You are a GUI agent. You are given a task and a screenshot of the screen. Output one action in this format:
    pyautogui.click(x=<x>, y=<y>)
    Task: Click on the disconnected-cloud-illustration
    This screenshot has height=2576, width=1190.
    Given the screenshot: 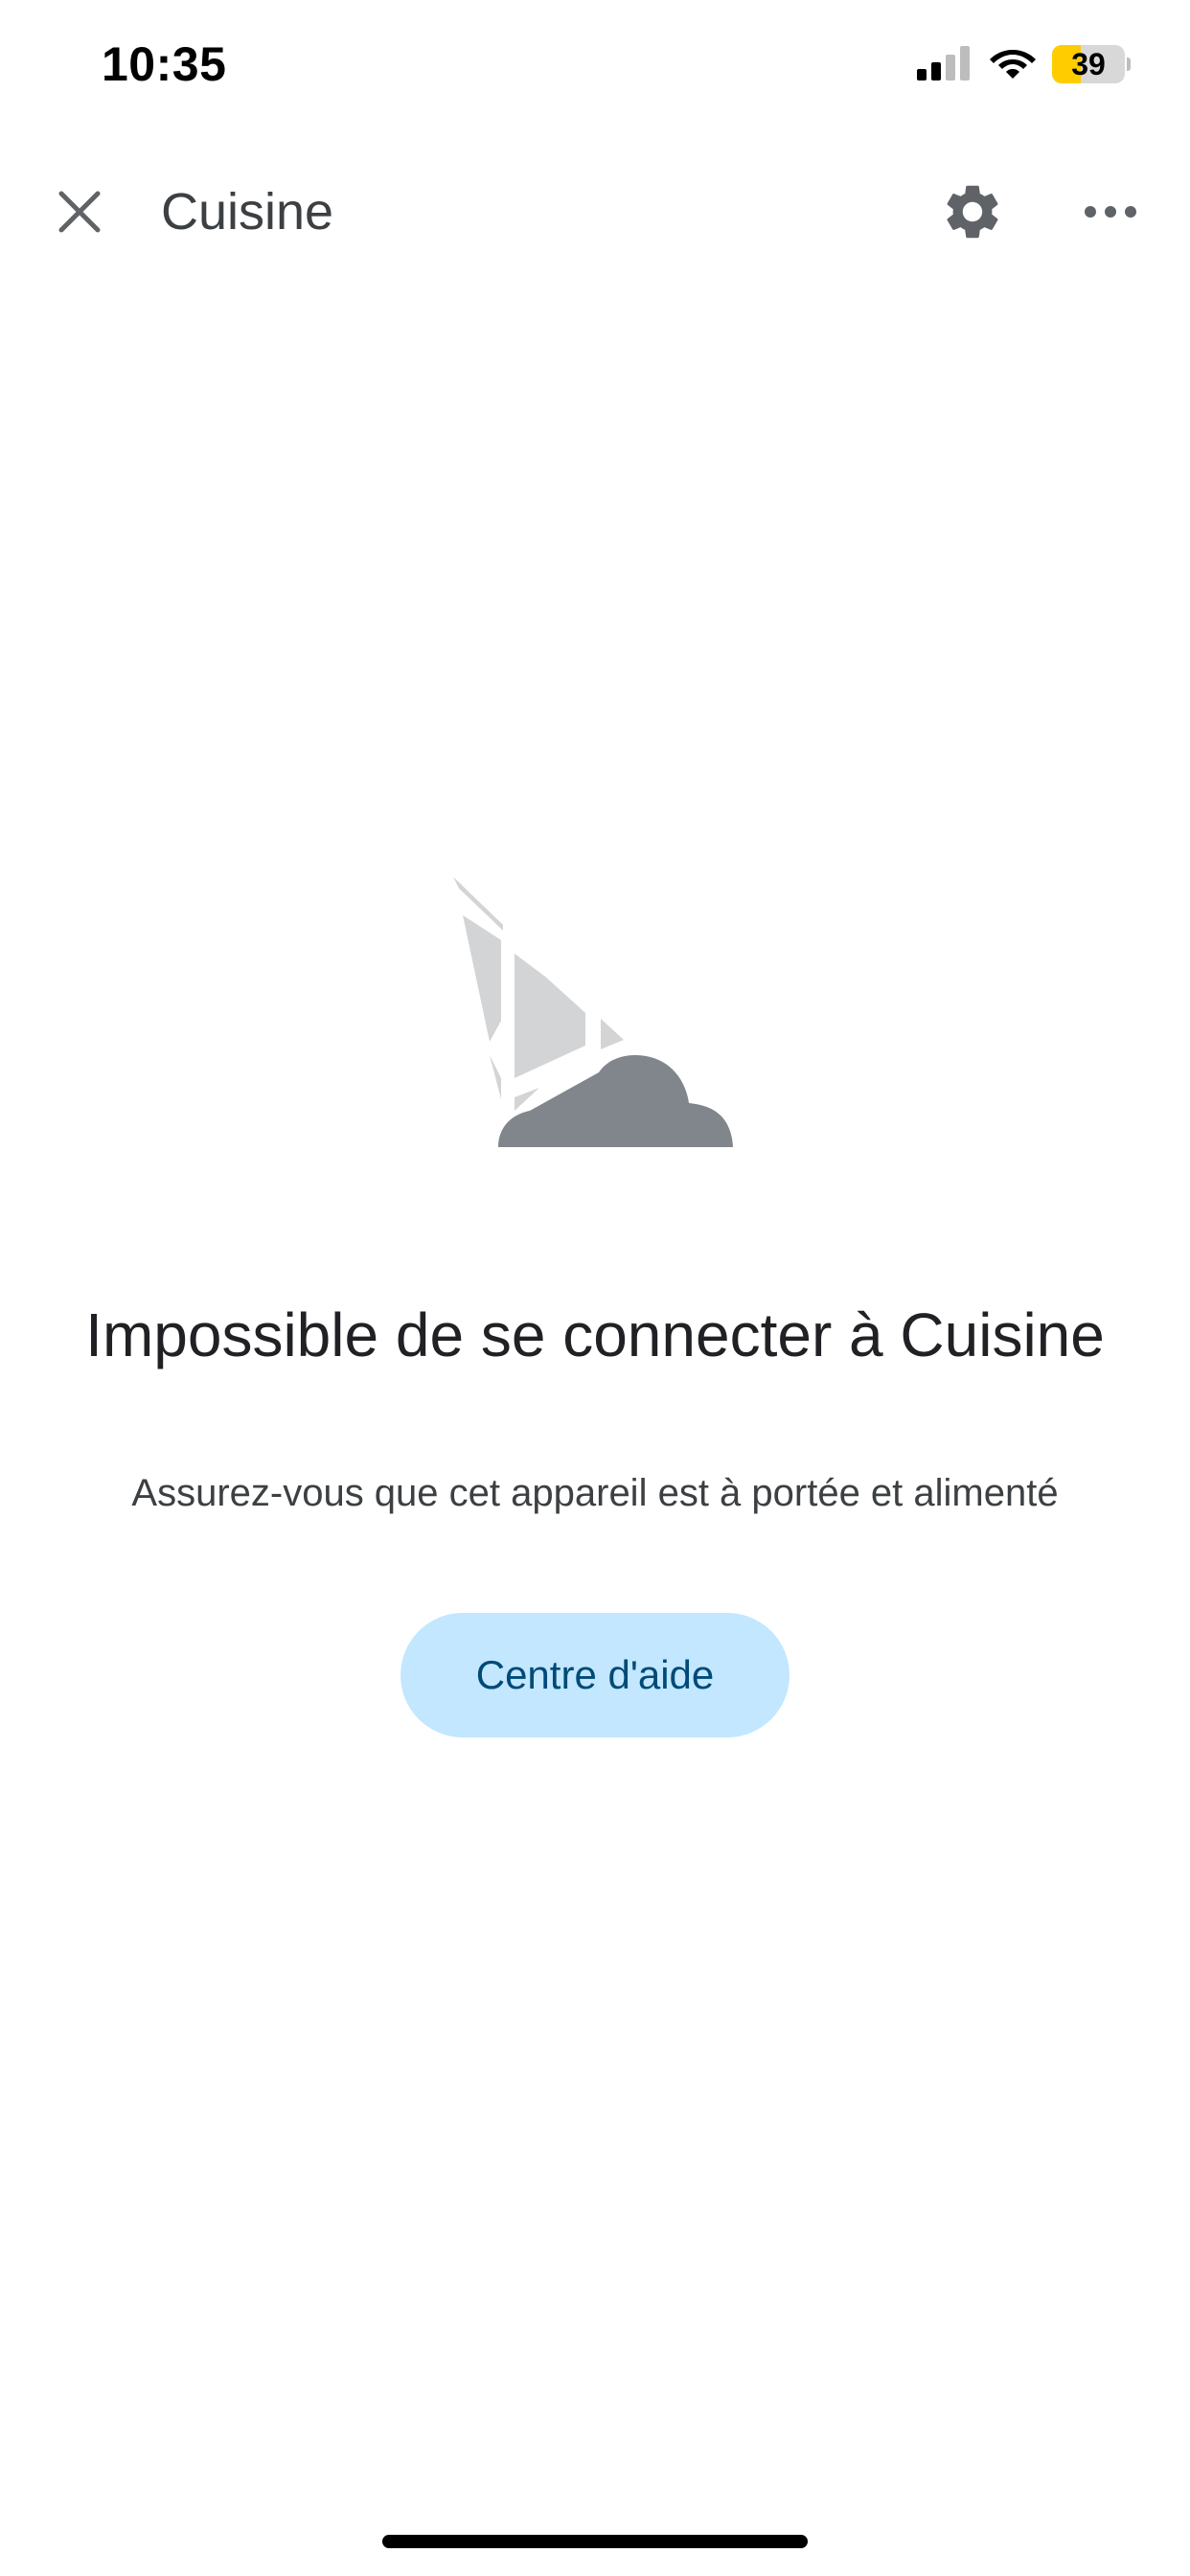 What is the action you would take?
    pyautogui.click(x=593, y=1012)
    